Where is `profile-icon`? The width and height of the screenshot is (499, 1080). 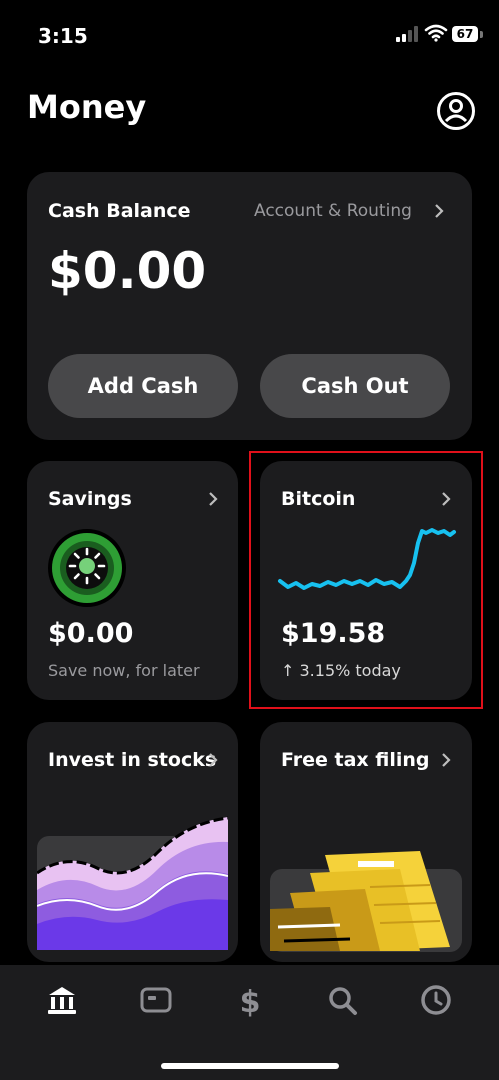
profile-icon is located at coordinates (456, 111).